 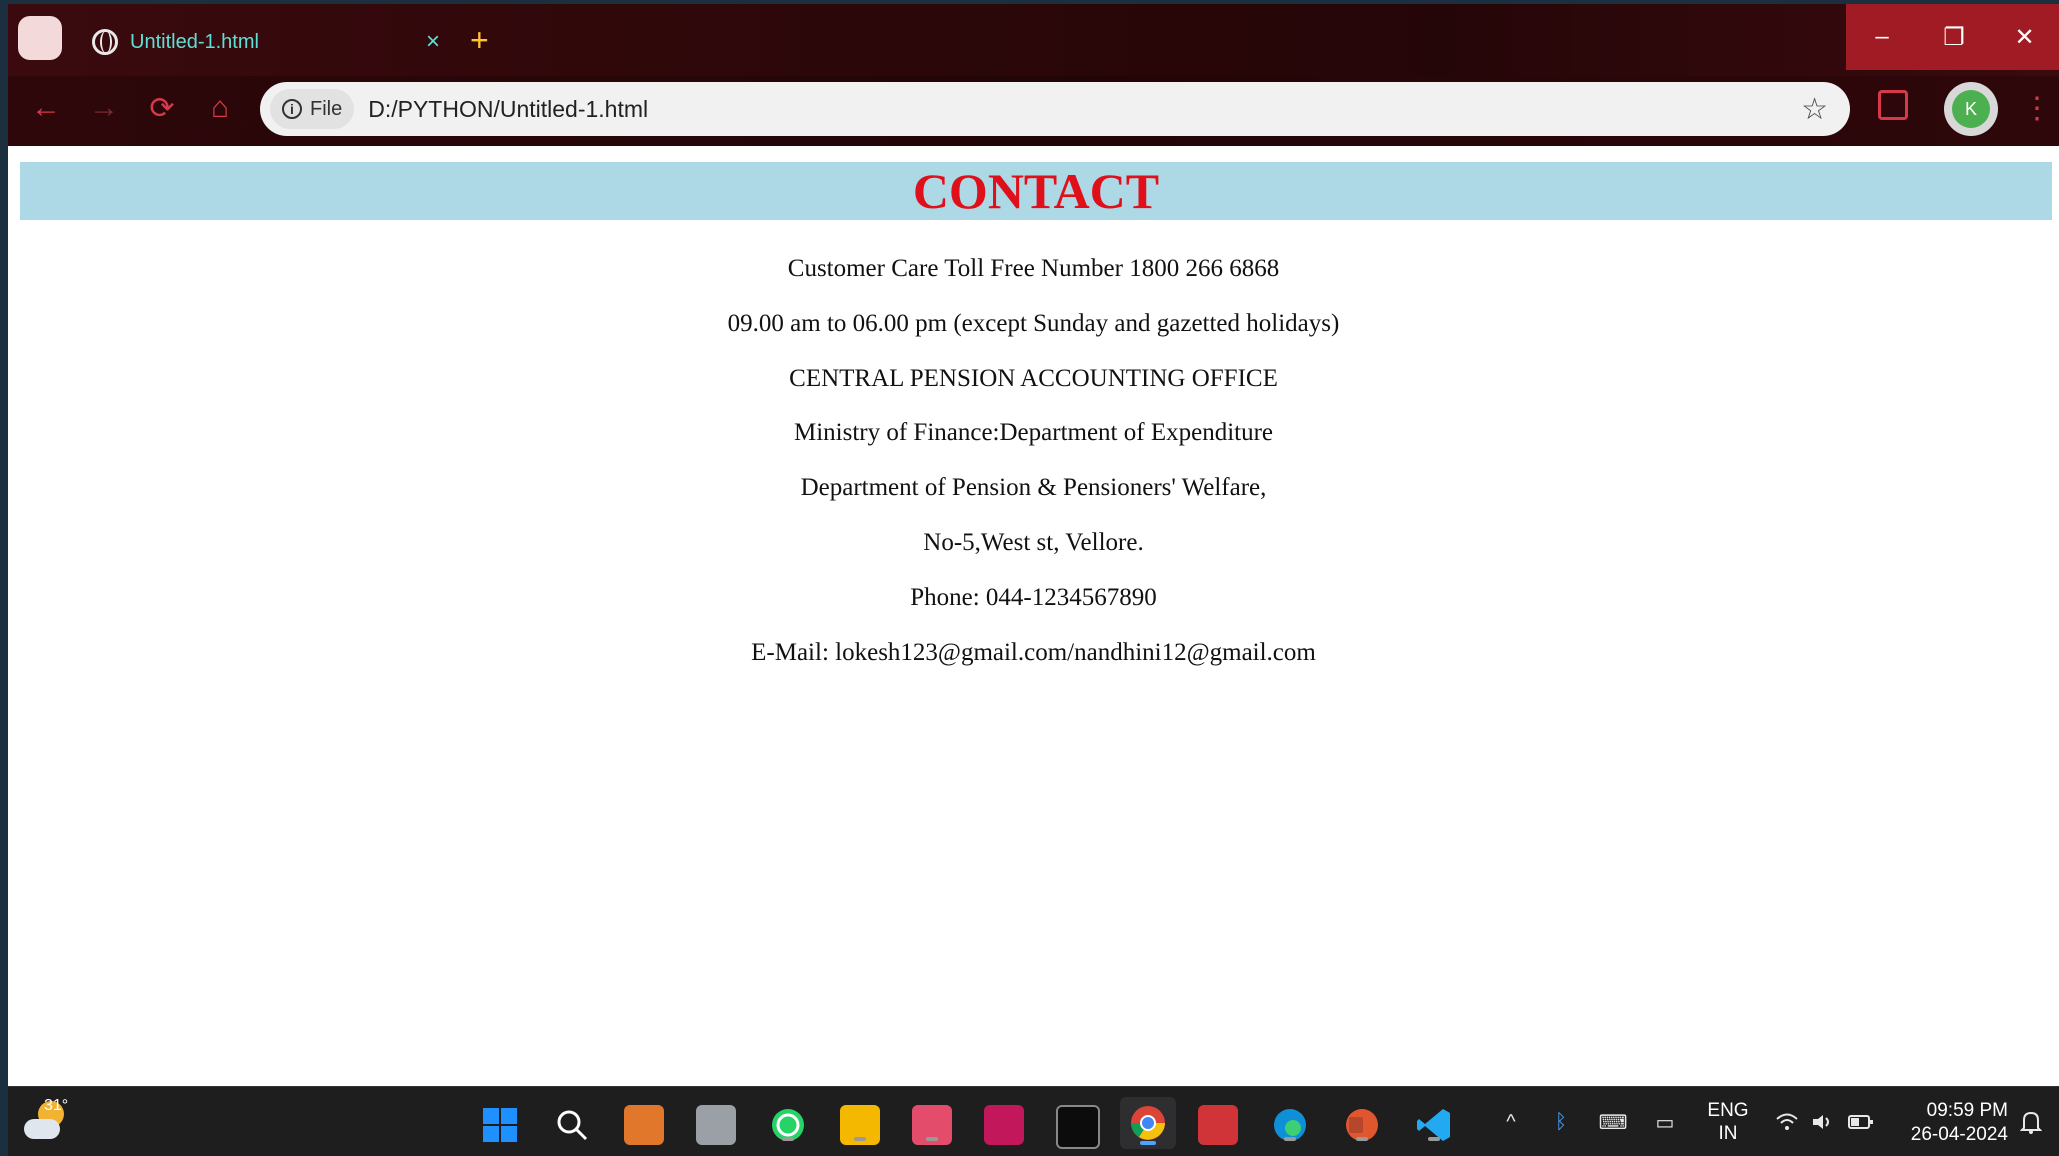 I want to click on language-indicator: ENG IN, so click(x=1728, y=1122).